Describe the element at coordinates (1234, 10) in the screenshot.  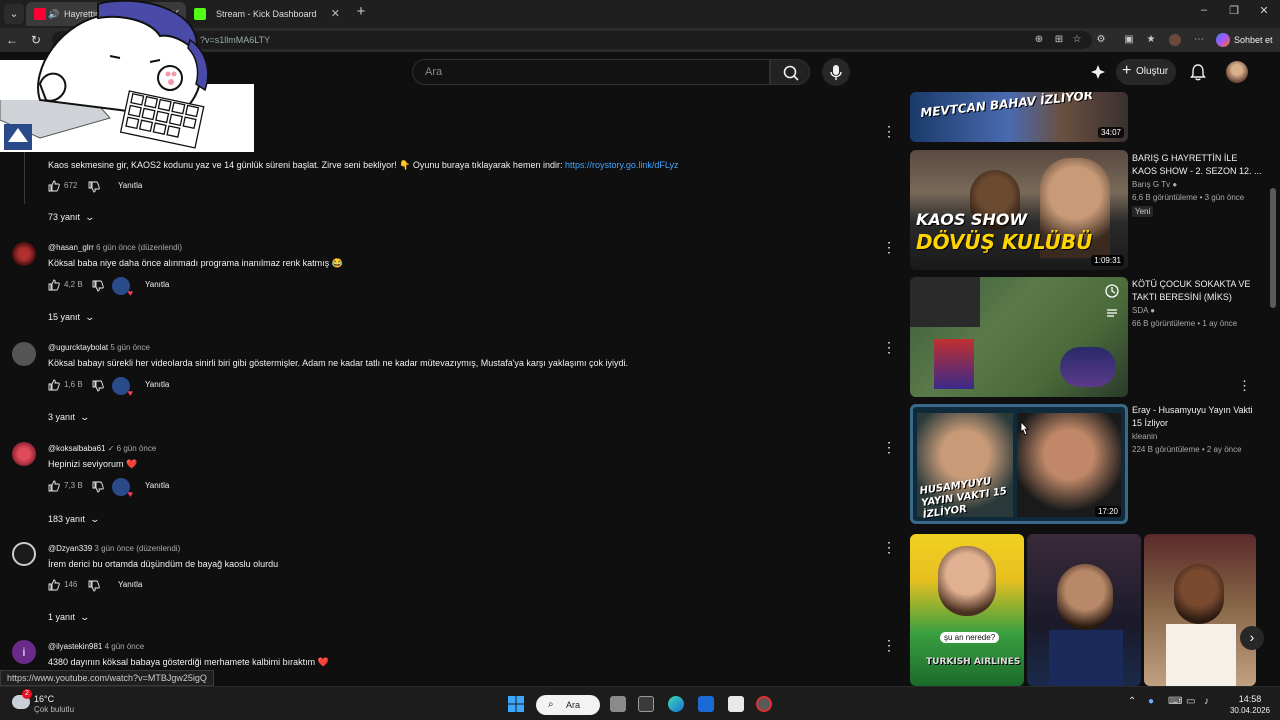
I see `maximize-icon: ❐` at that location.